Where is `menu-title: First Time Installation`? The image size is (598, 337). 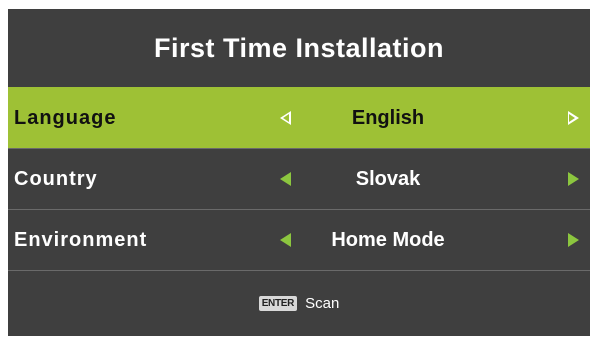
menu-title: First Time Installation is located at coordinates (299, 47).